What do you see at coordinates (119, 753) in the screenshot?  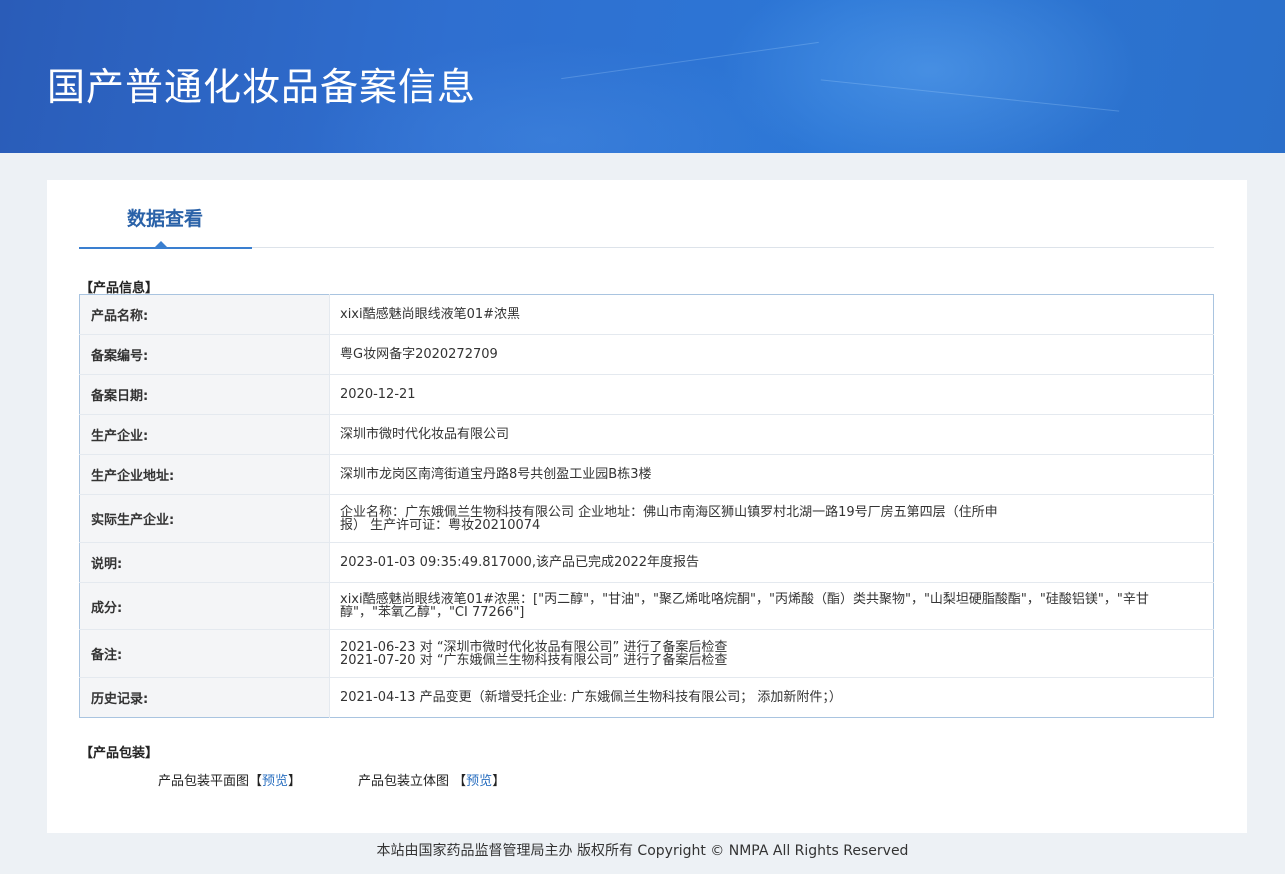 I see `packaging-heading: 【产品包装】` at bounding box center [119, 753].